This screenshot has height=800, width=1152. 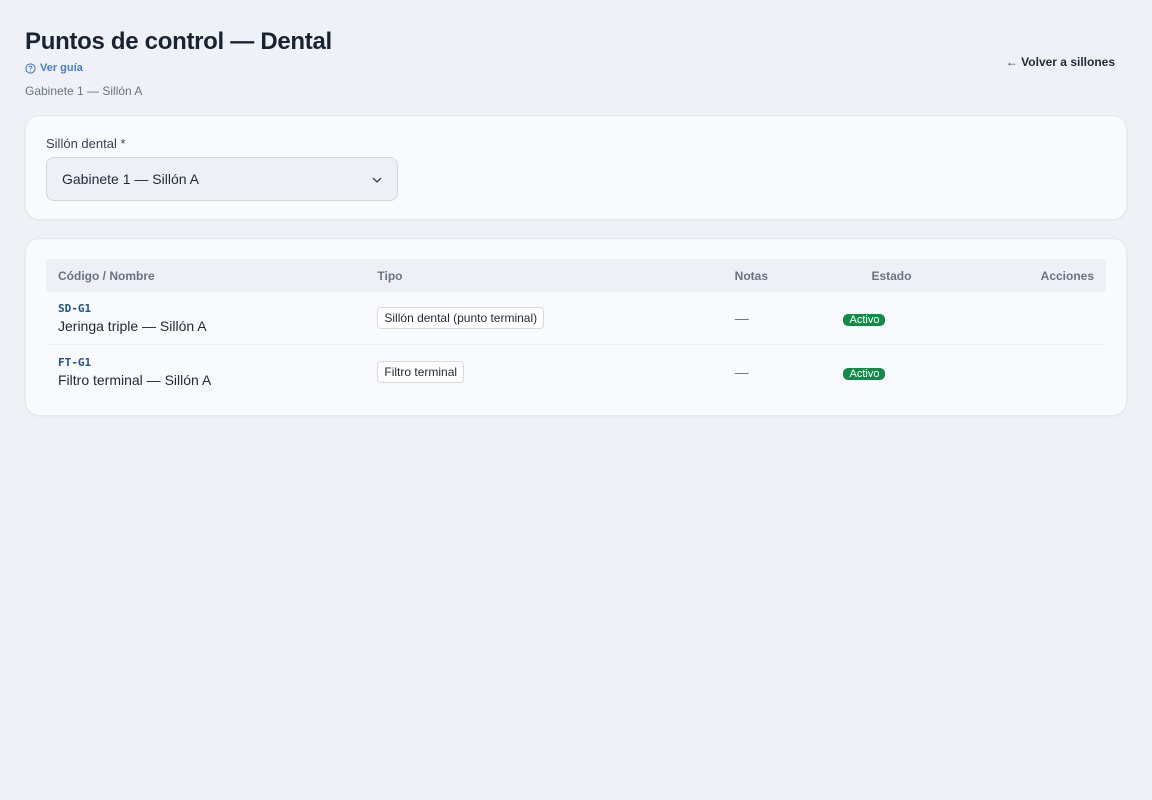 What do you see at coordinates (130, 179) in the screenshot?
I see `chair-select-value: Gabinete 1 — Sillón A` at bounding box center [130, 179].